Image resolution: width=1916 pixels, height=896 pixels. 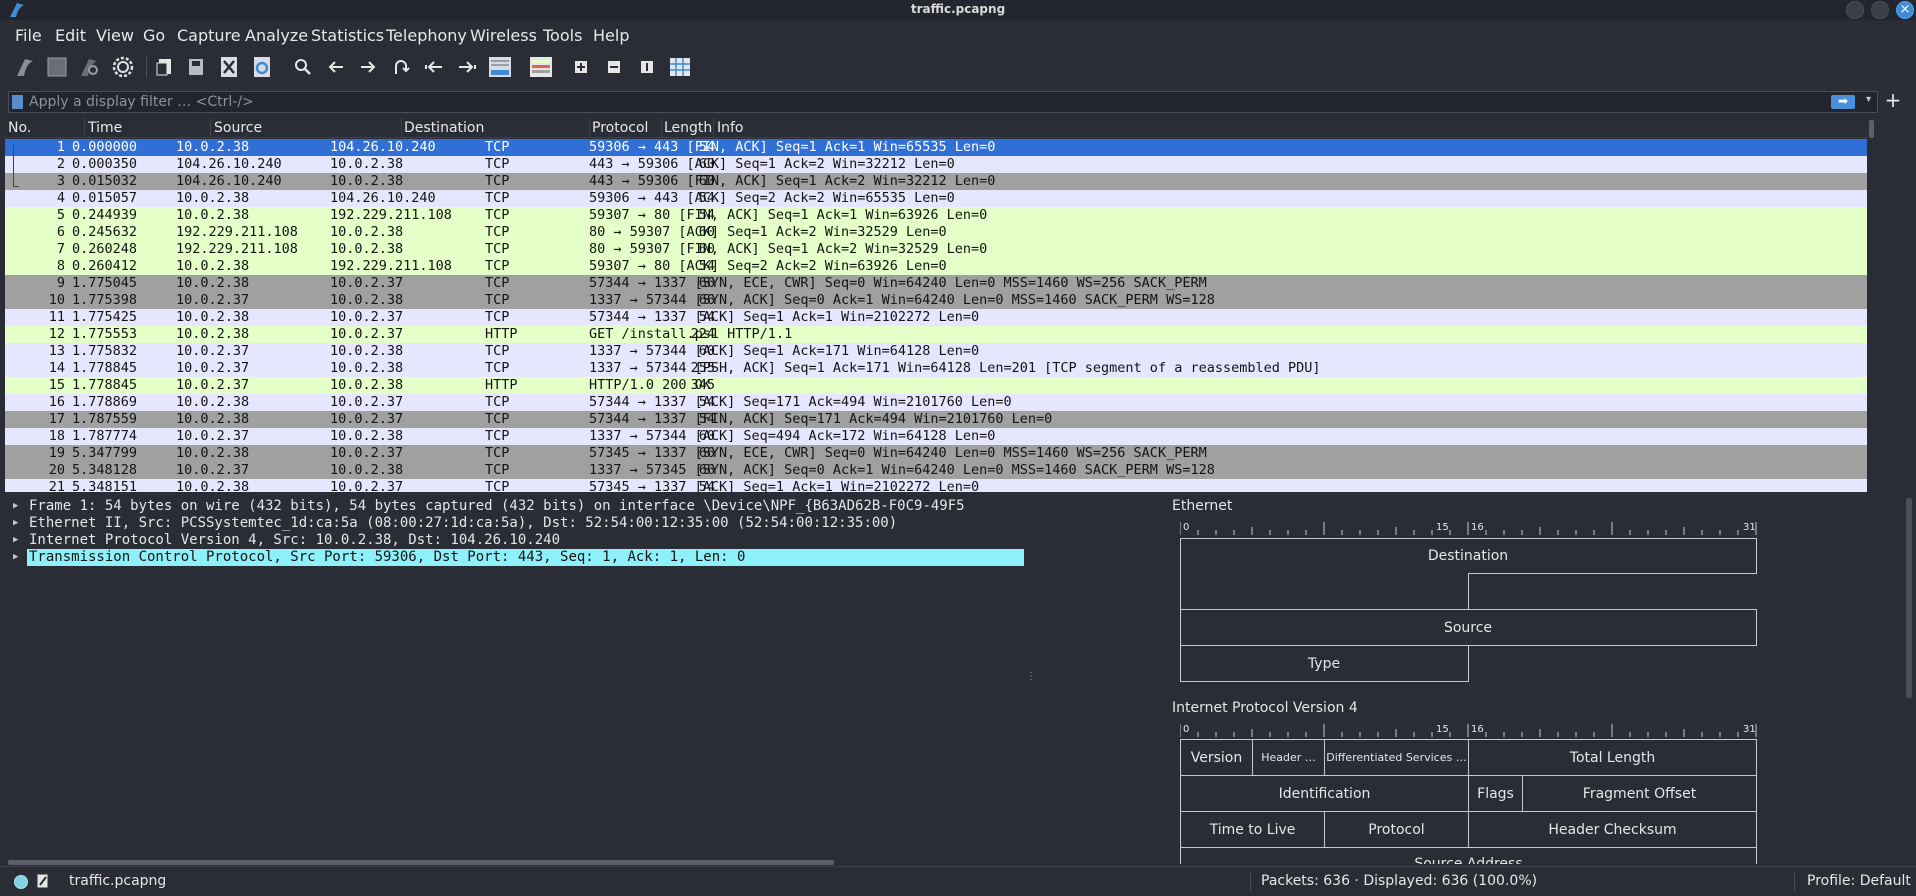 I want to click on menu-analyze: Analyze, so click(x=276, y=35).